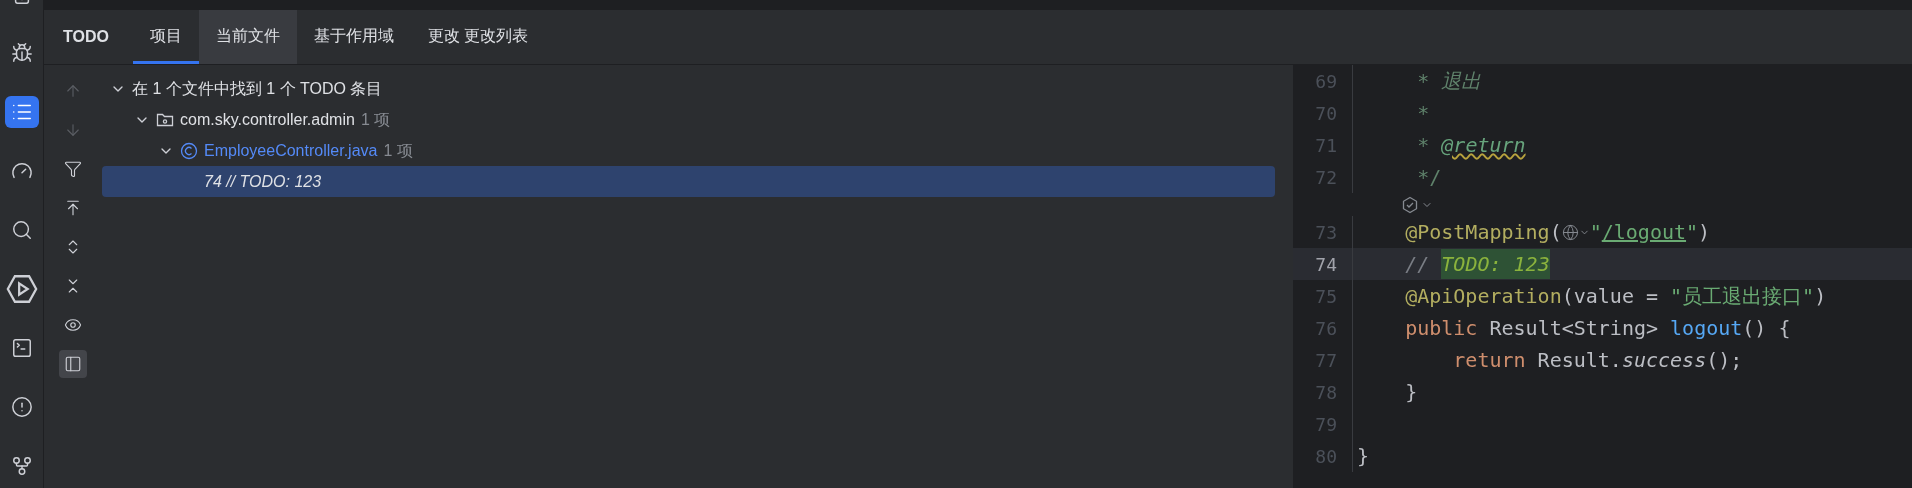 This screenshot has width=1912, height=488. I want to click on code-line: public Result<String> logout() {, so click(1597, 328).